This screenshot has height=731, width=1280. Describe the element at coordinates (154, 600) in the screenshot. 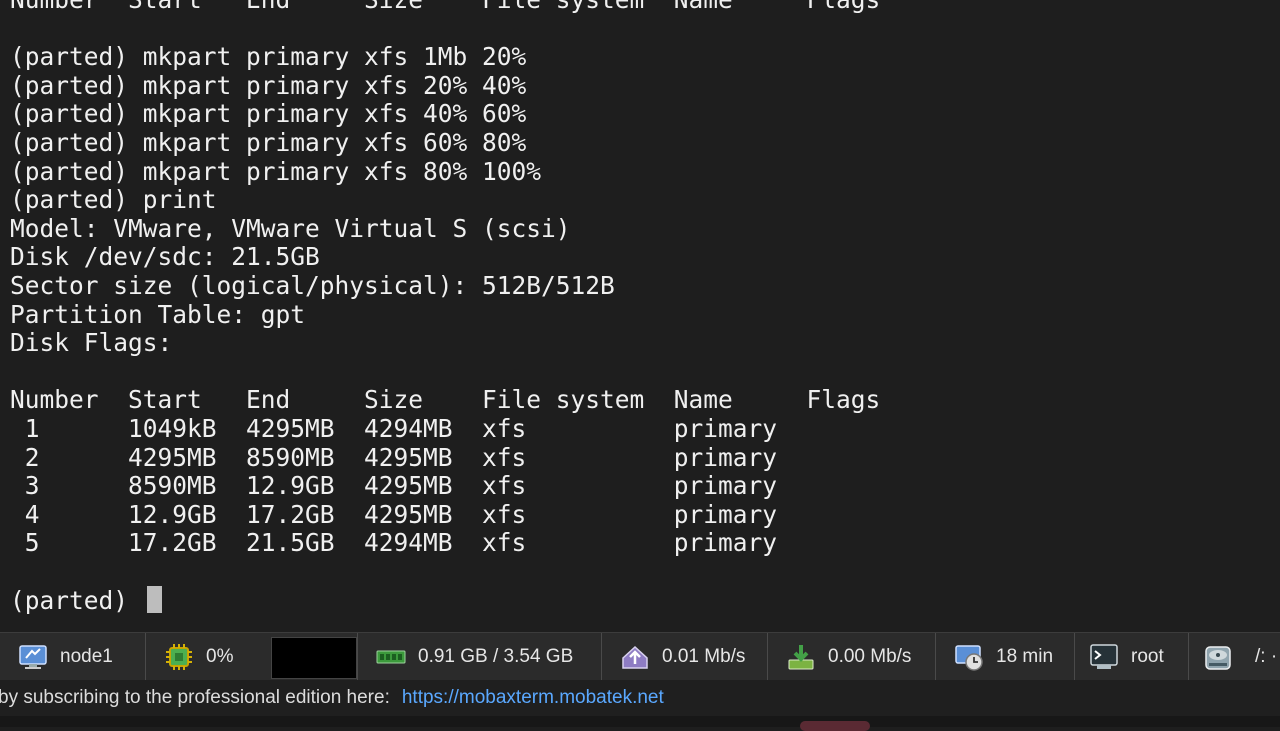

I see `terminal-cursor` at that location.